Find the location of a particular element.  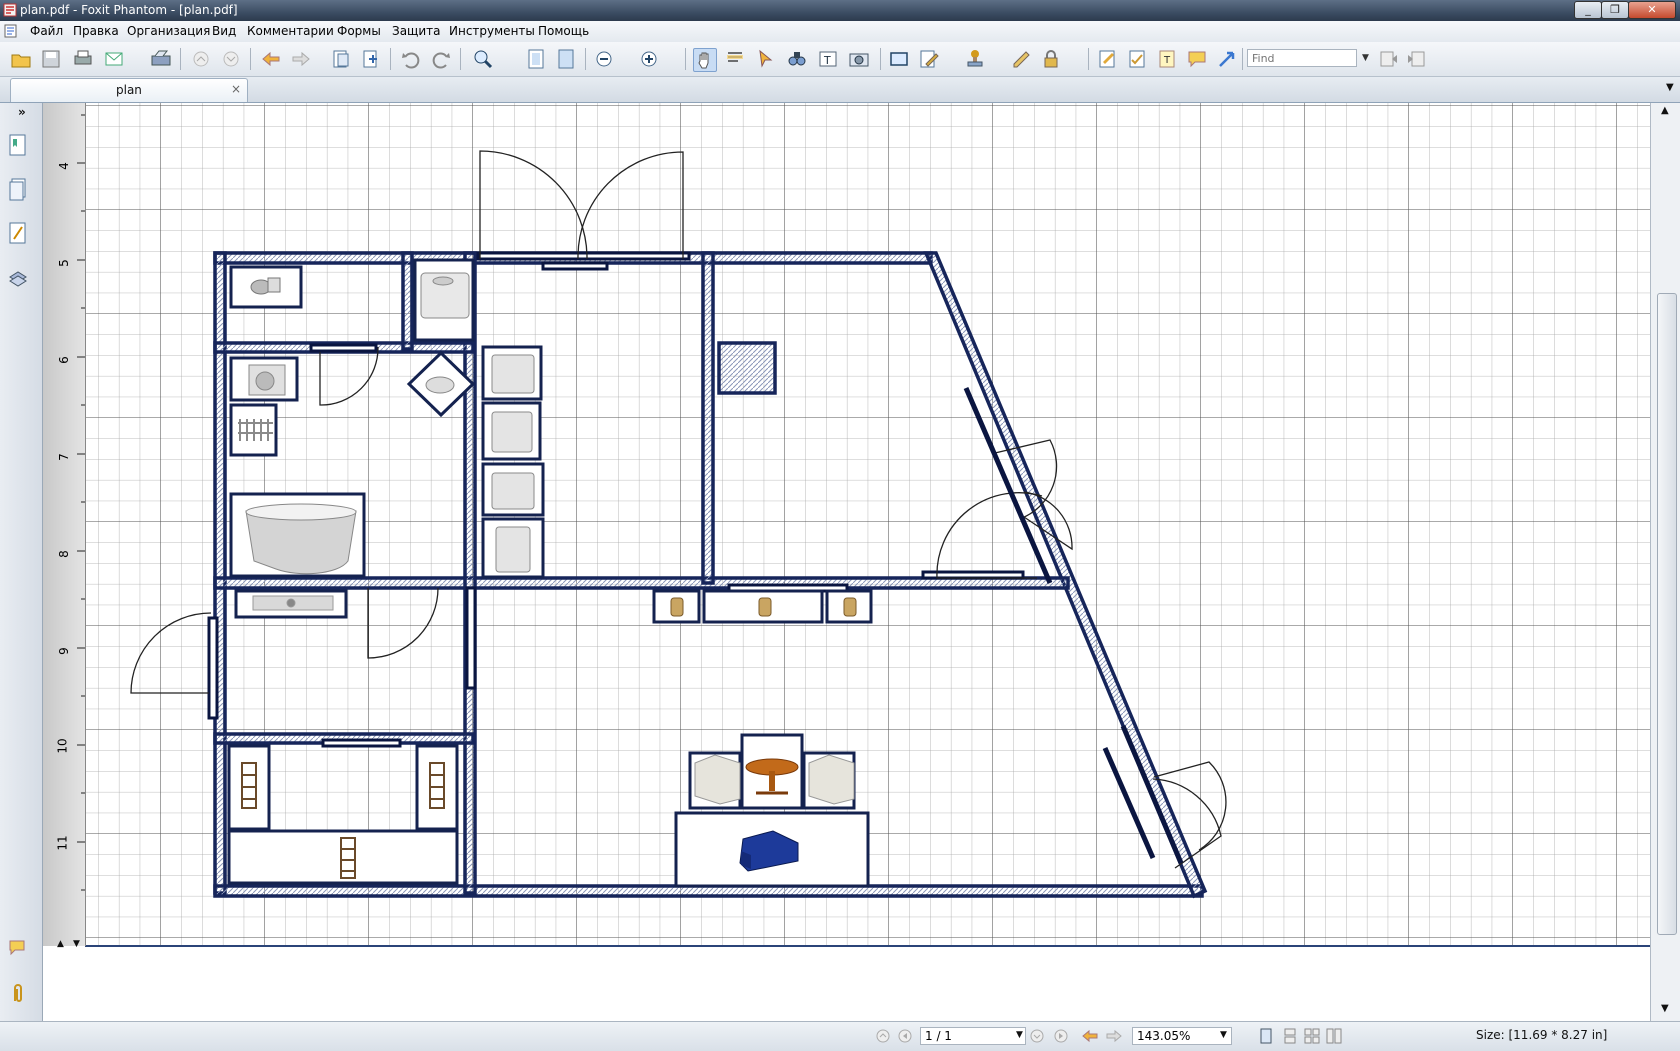

sign-icon is located at coordinates (1021, 59).